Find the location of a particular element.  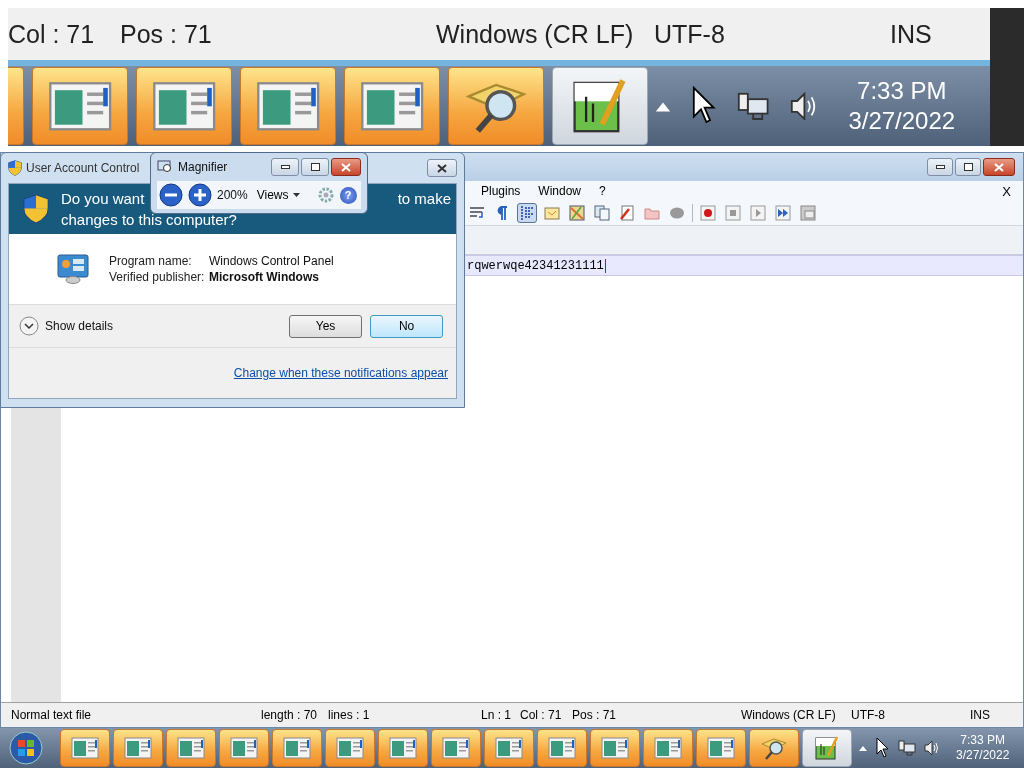

play-icon is located at coordinates (758, 213).